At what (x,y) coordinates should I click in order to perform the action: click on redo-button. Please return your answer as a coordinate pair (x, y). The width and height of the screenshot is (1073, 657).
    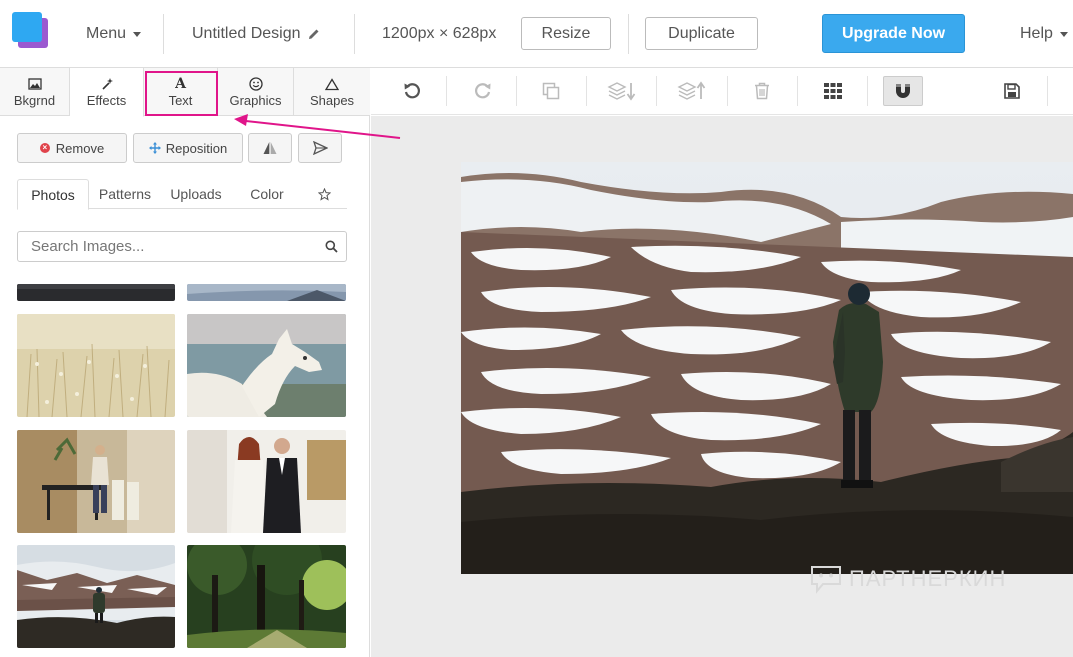
    Looking at the image, I should click on (483, 91).